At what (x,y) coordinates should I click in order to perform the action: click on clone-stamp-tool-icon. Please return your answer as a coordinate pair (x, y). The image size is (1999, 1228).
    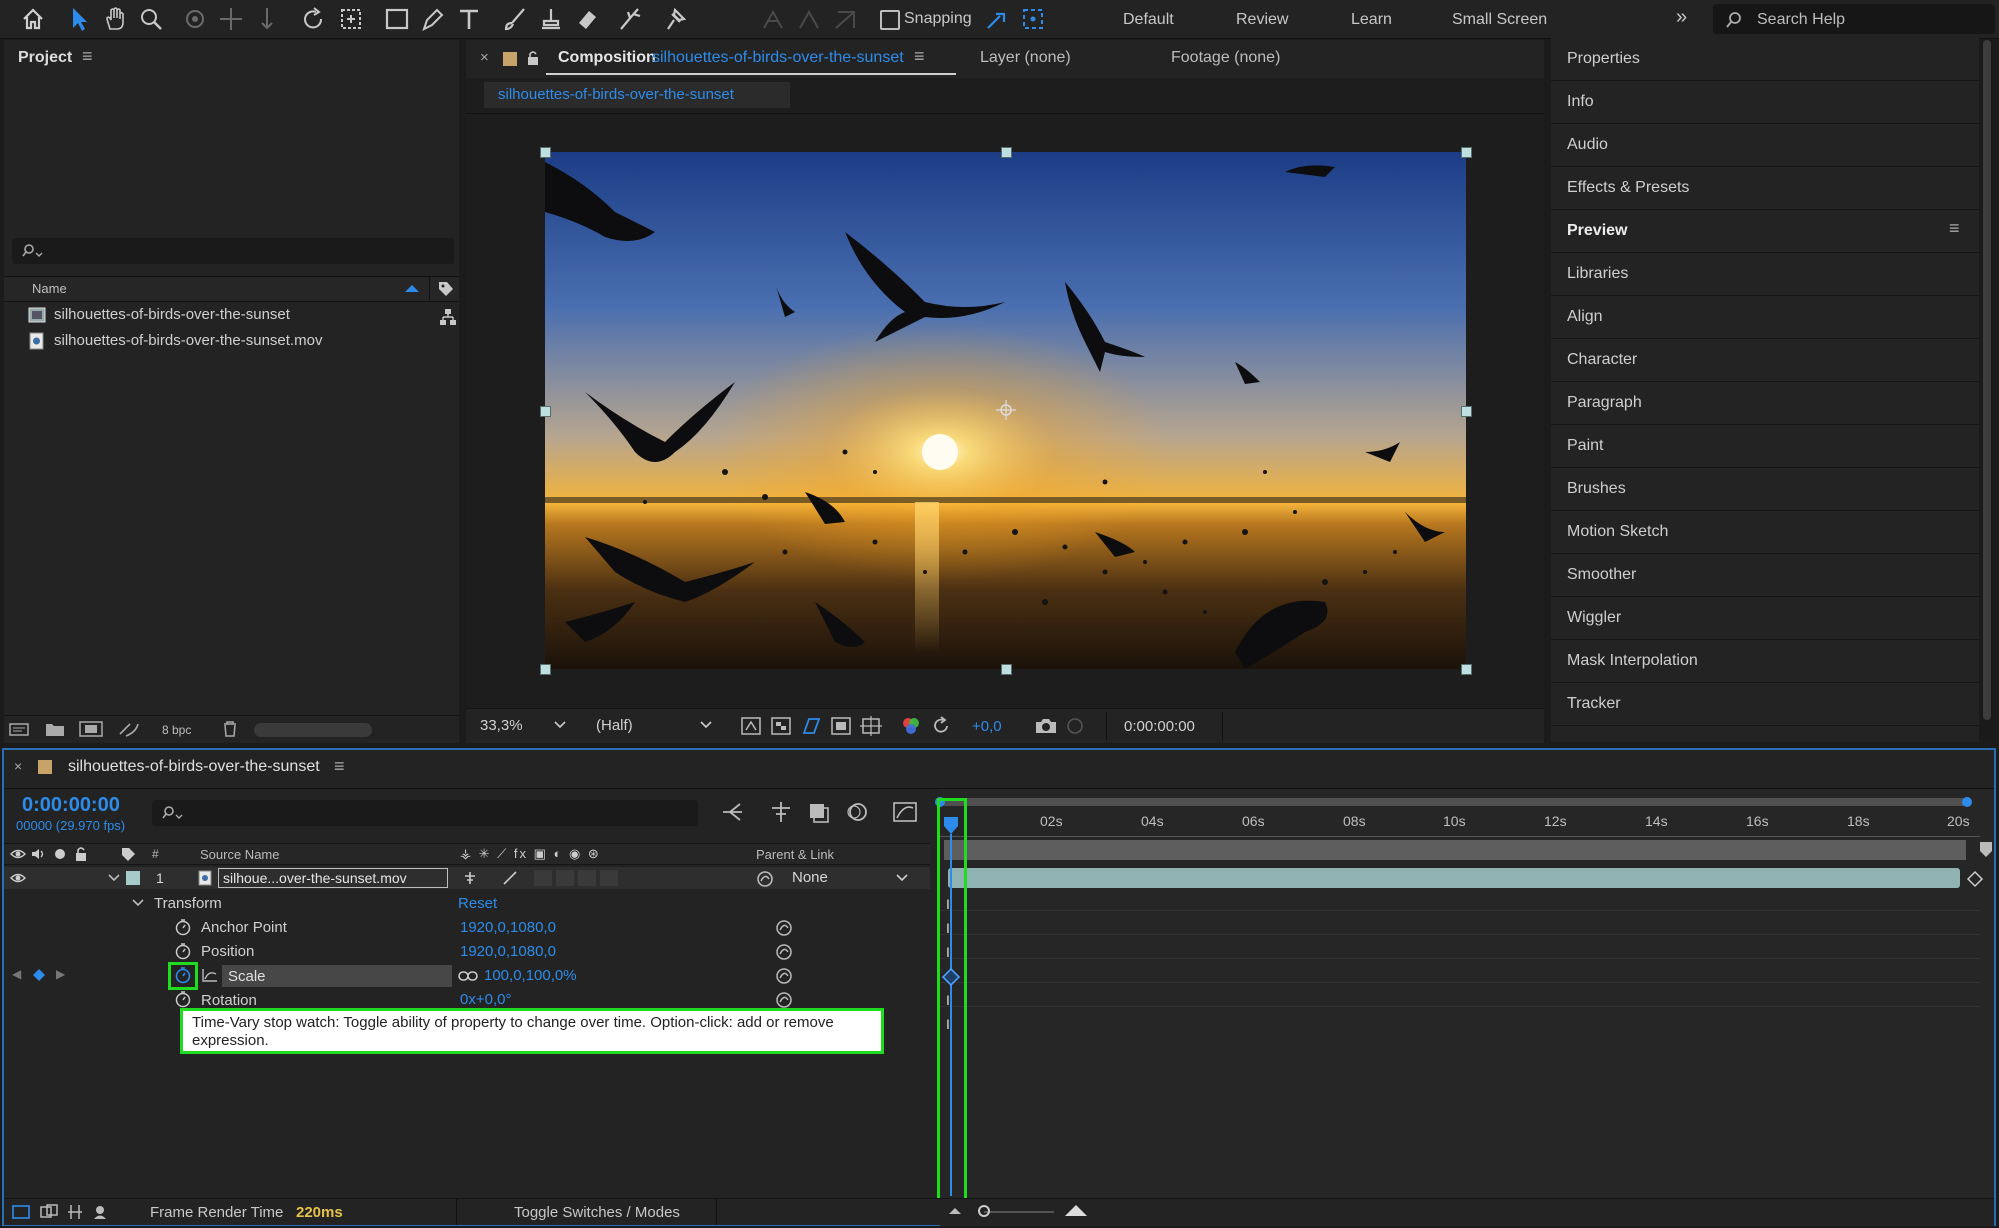
    Looking at the image, I should click on (551, 19).